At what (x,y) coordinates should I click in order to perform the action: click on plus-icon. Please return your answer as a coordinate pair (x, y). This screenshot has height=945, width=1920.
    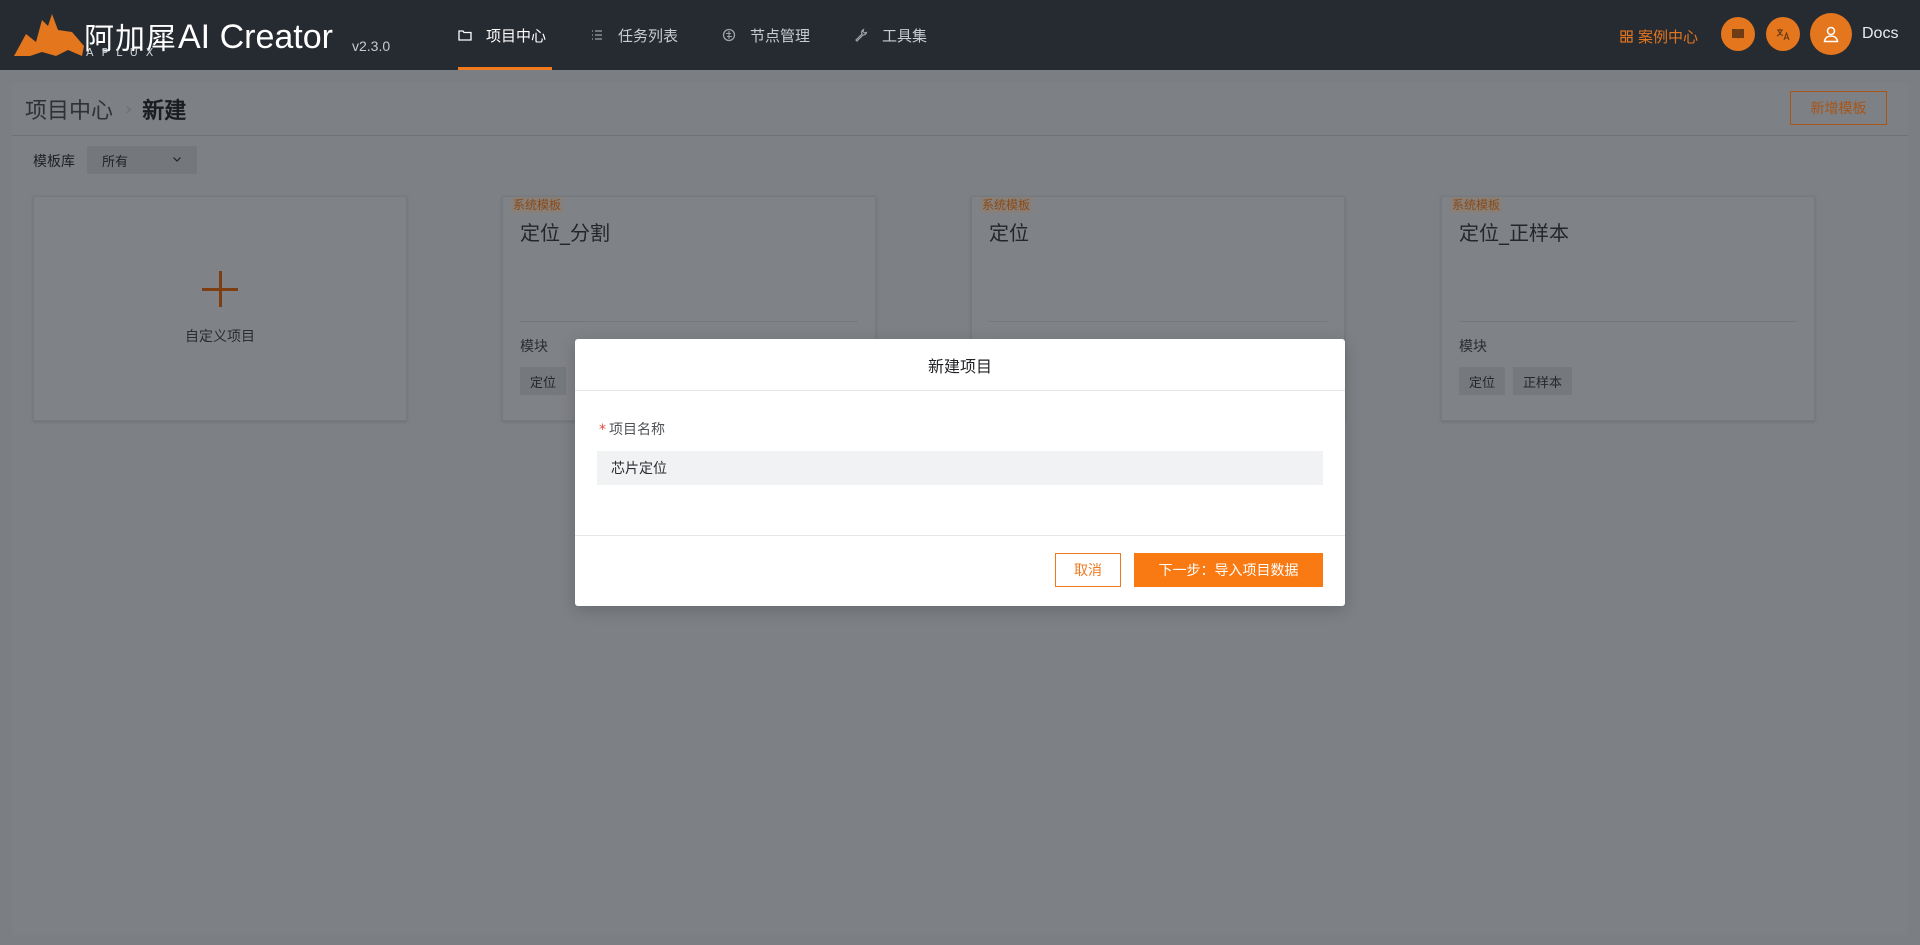
    Looking at the image, I should click on (220, 289).